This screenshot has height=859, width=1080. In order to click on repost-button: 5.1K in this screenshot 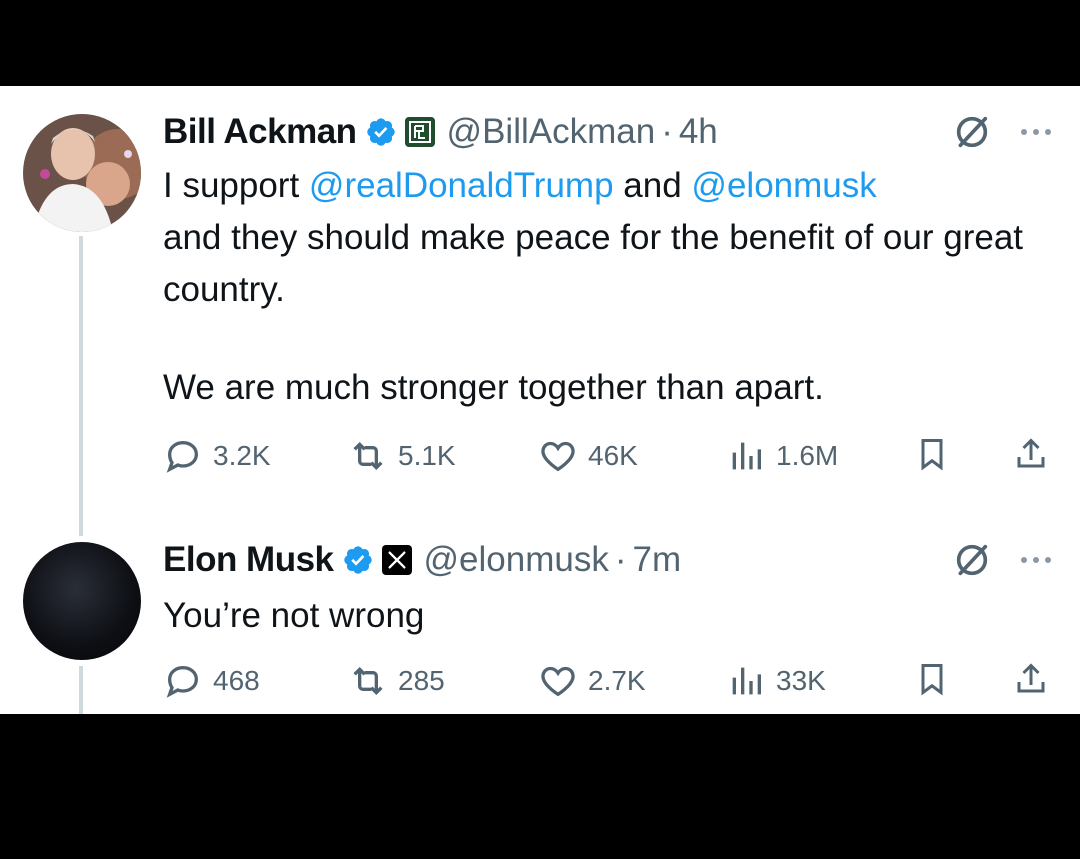, I will do `click(402, 456)`.